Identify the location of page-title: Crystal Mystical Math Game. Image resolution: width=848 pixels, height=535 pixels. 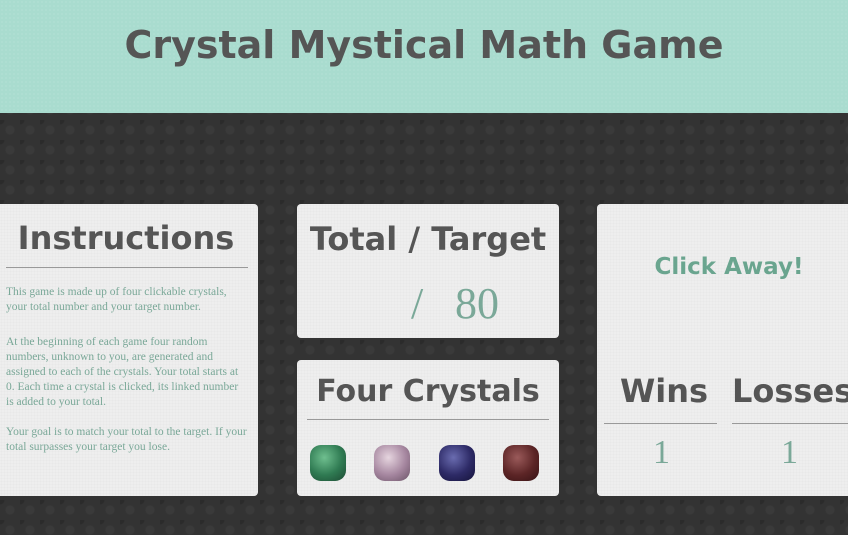
(424, 44).